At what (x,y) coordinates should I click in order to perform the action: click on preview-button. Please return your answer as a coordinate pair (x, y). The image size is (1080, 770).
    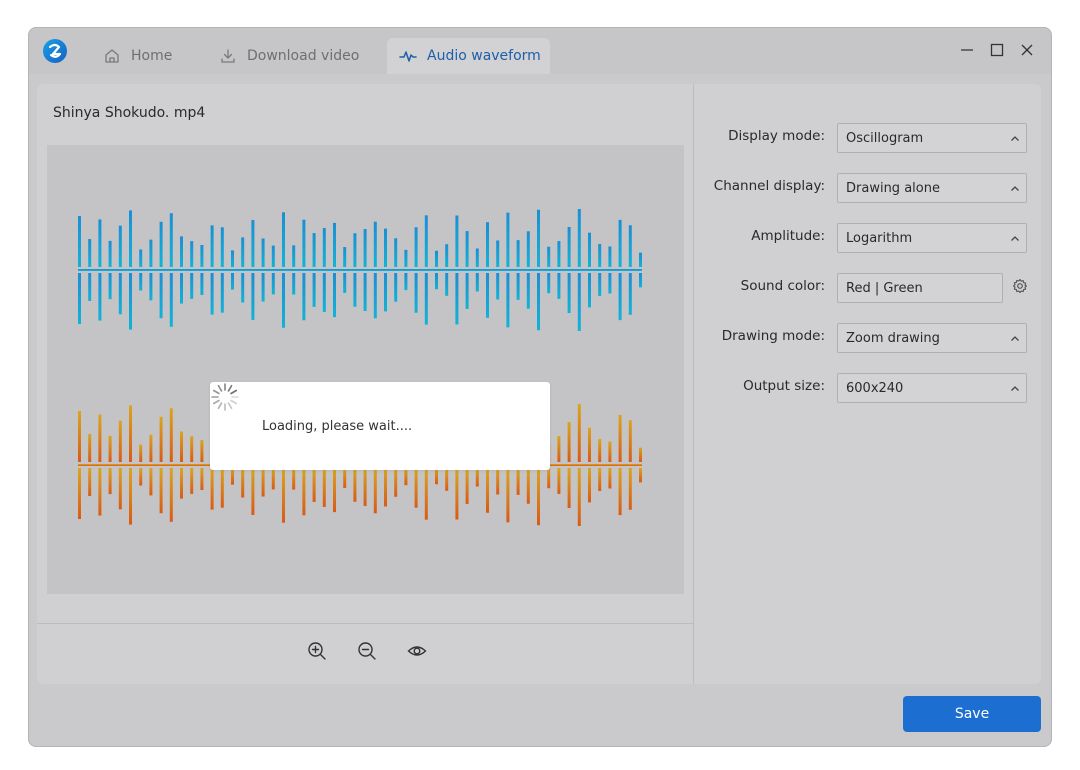
    Looking at the image, I should click on (417, 653).